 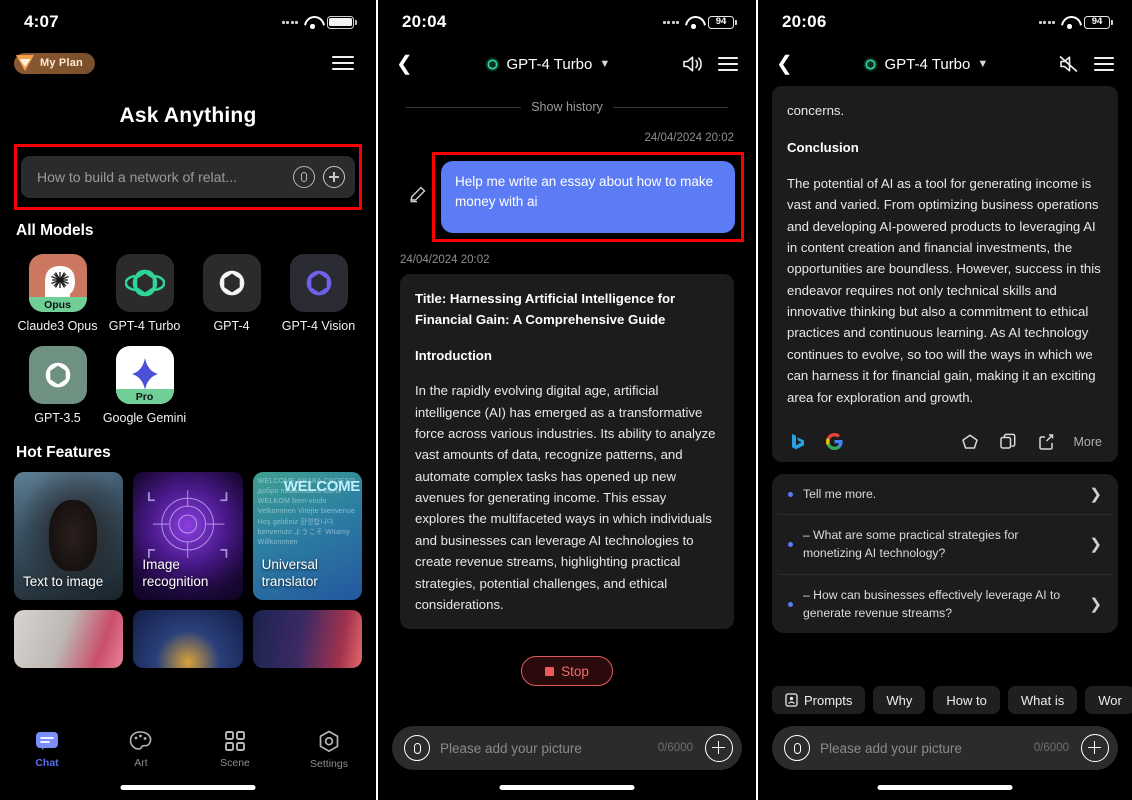 What do you see at coordinates (231, 326) in the screenshot?
I see `model-label: GPT-4` at bounding box center [231, 326].